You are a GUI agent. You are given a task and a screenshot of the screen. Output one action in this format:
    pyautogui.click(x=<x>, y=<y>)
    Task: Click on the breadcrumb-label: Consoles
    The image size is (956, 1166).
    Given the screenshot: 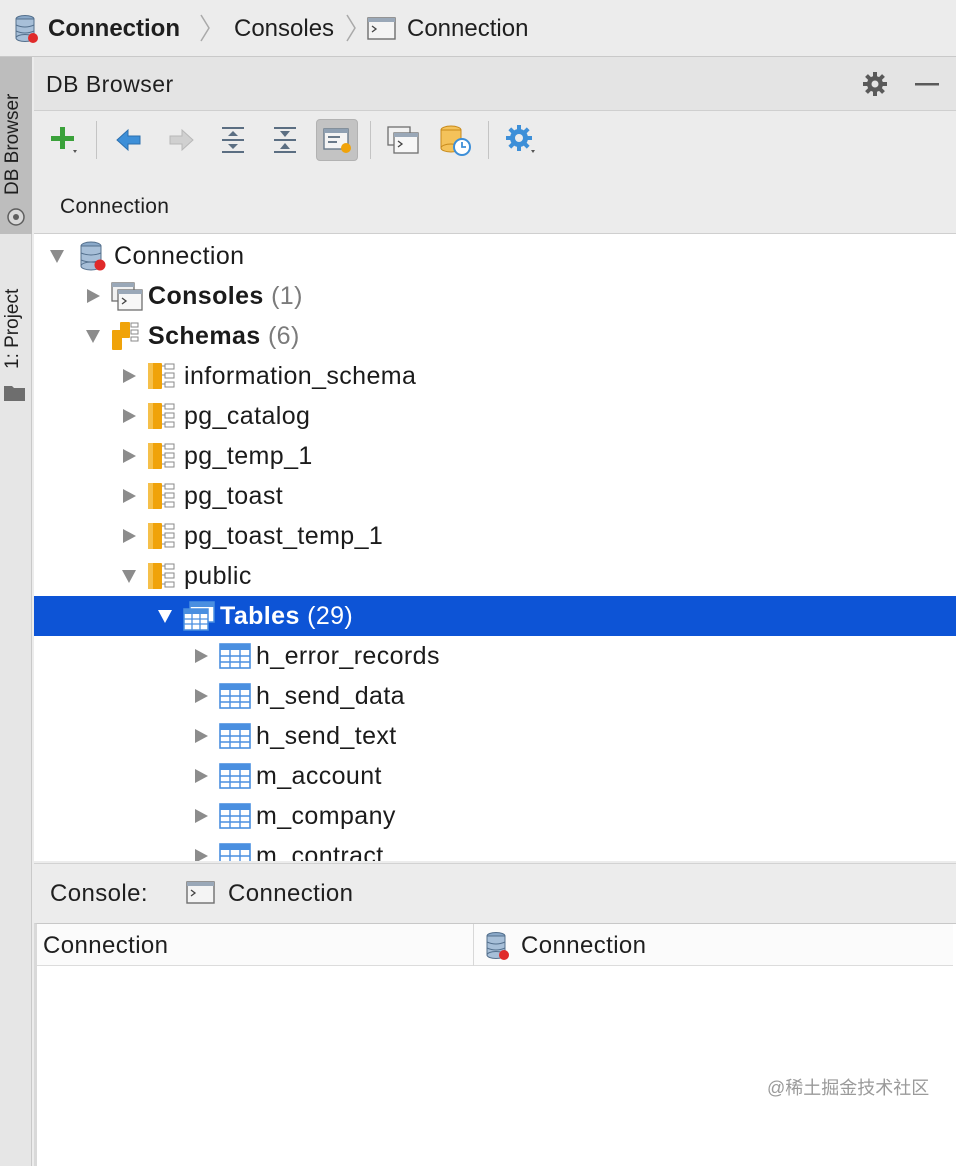 What is the action you would take?
    pyautogui.click(x=284, y=28)
    